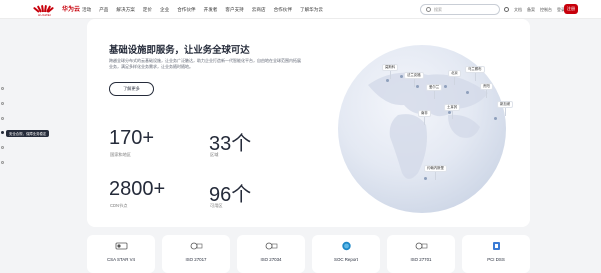 This screenshot has height=273, width=601. What do you see at coordinates (214, 154) in the screenshot?
I see `stat-regions-label: 区域` at bounding box center [214, 154].